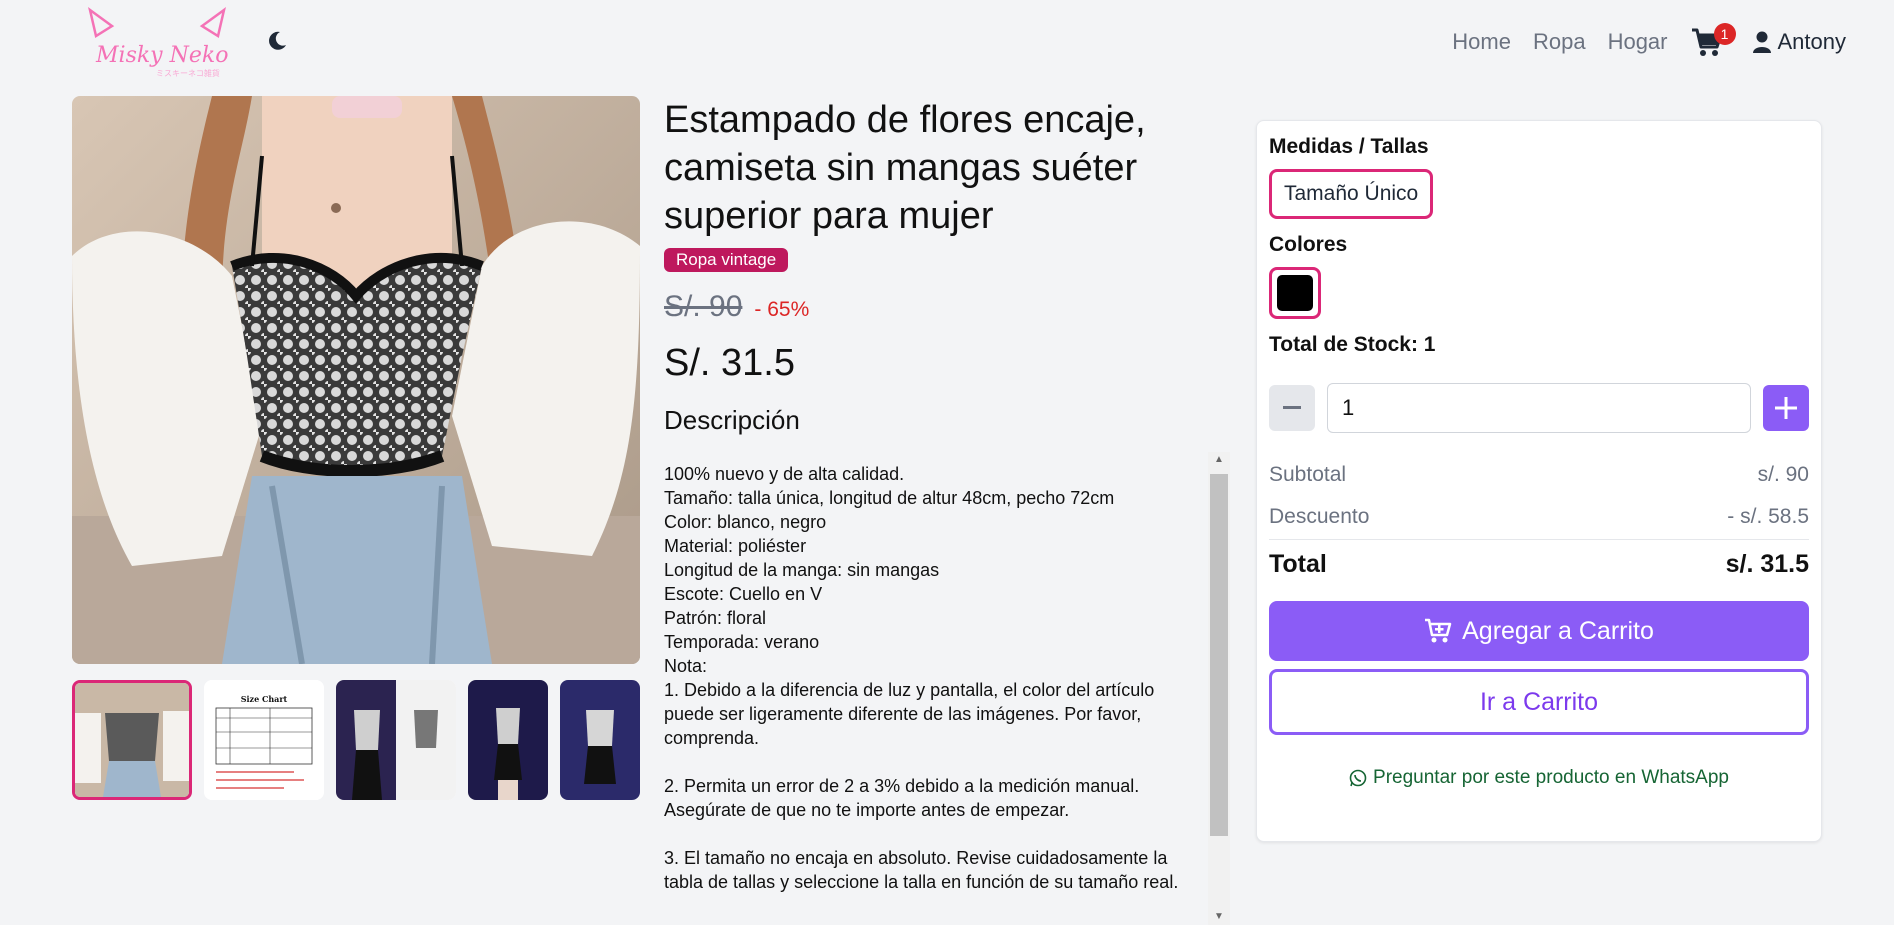 The image size is (1894, 925). I want to click on user-name: Antony, so click(1812, 41).